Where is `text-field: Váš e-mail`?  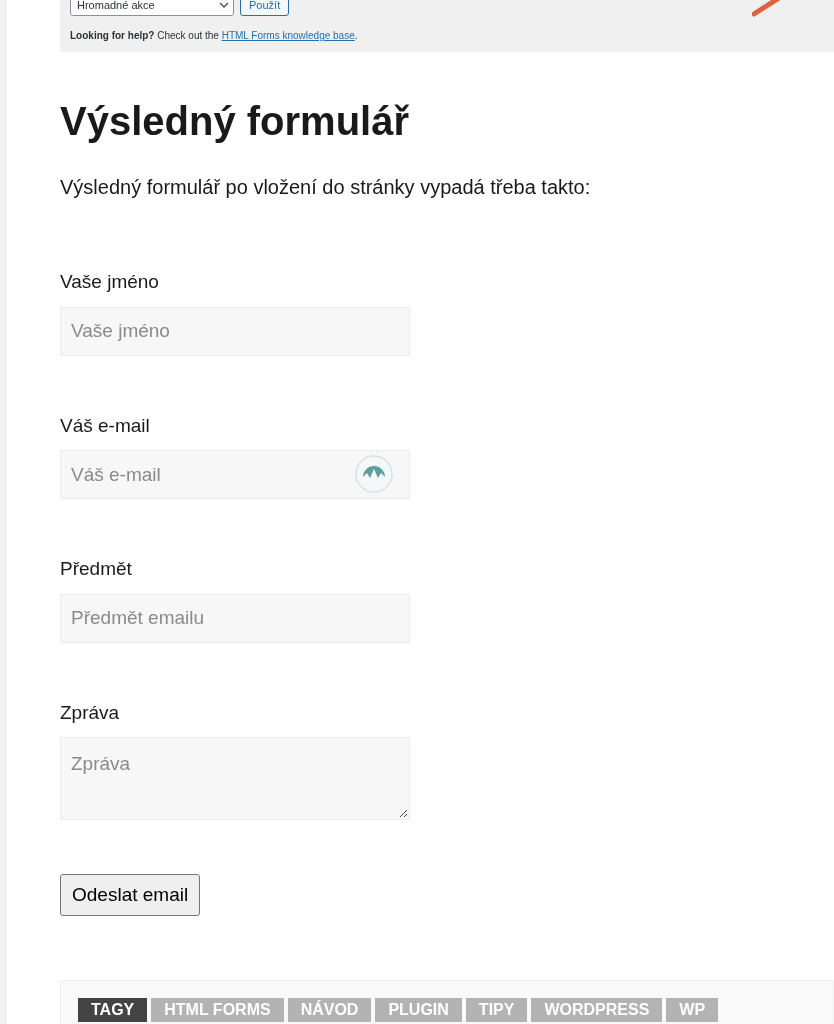 text-field: Váš e-mail is located at coordinates (235, 474).